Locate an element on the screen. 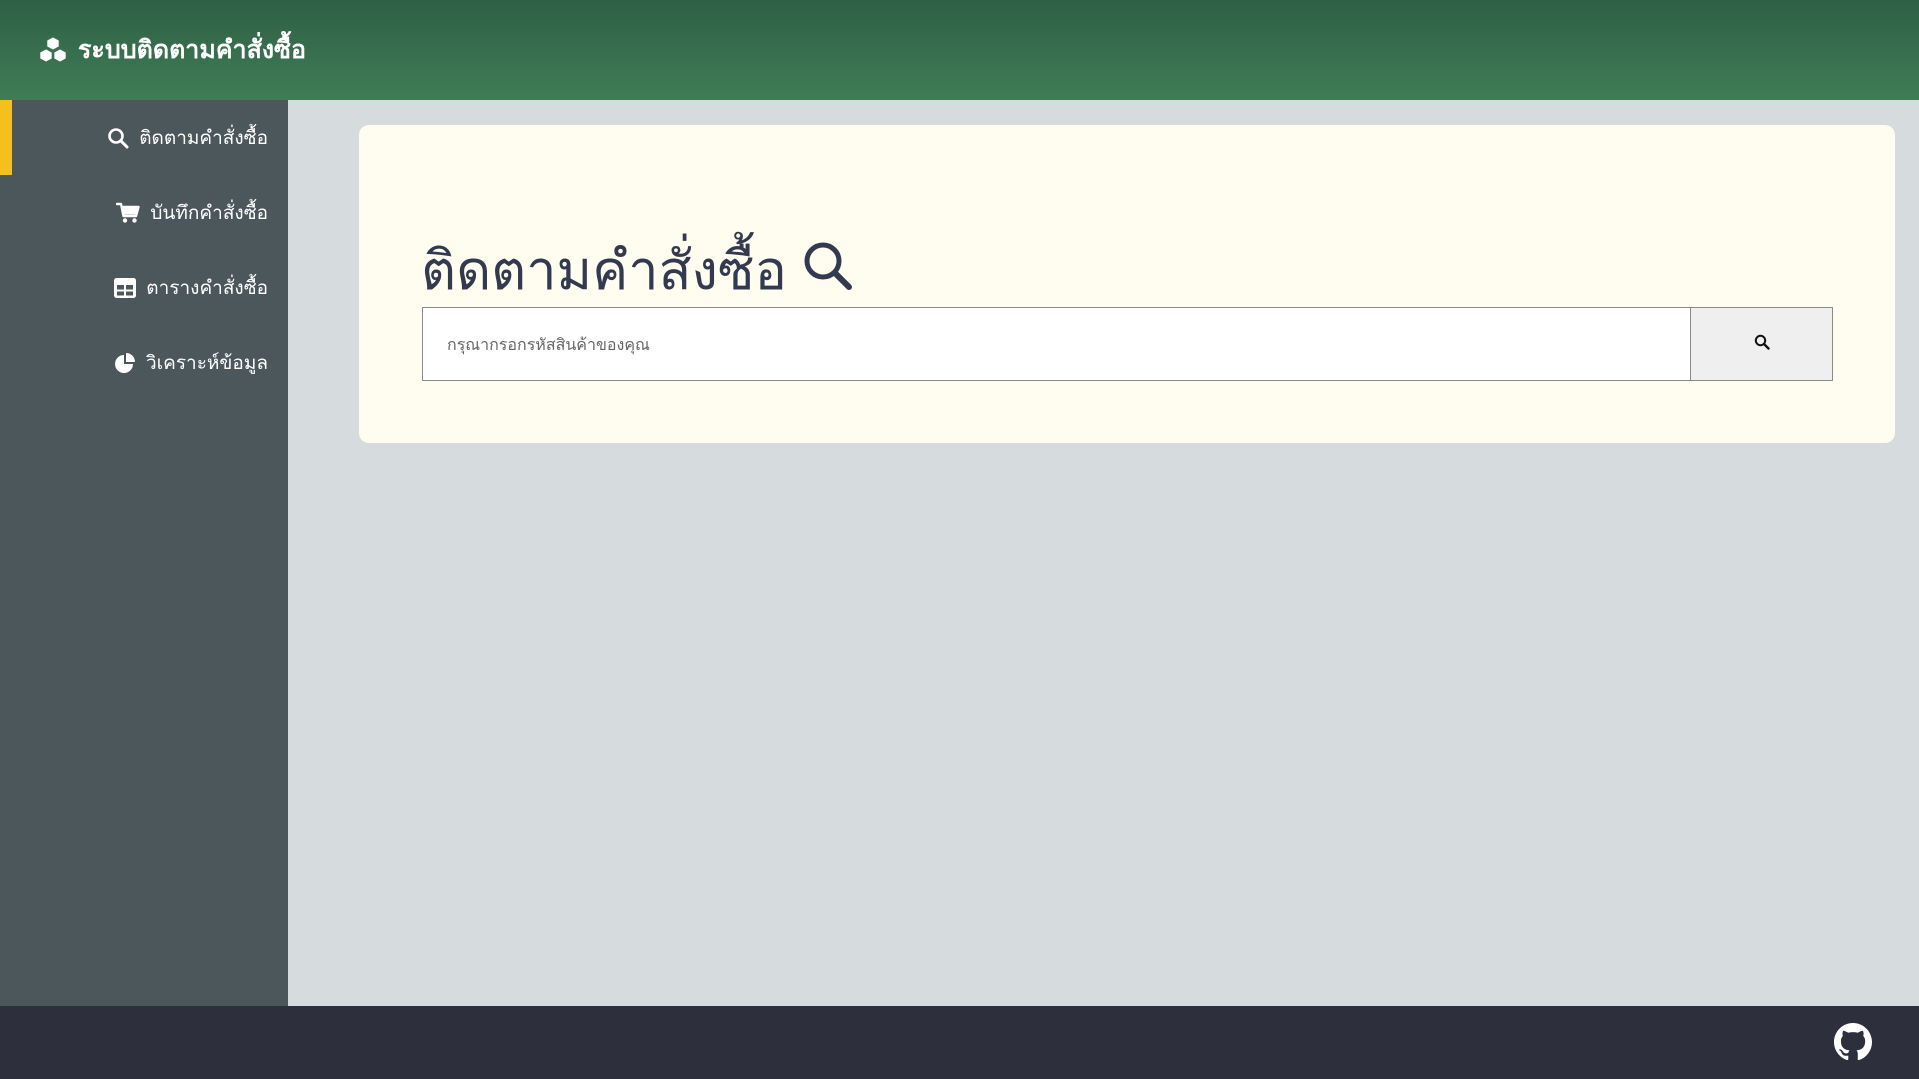 The height and width of the screenshot is (1079, 1919). sidebar-item-data-analysis: วิเคราะห์ข้อมูล is located at coordinates (144, 362).